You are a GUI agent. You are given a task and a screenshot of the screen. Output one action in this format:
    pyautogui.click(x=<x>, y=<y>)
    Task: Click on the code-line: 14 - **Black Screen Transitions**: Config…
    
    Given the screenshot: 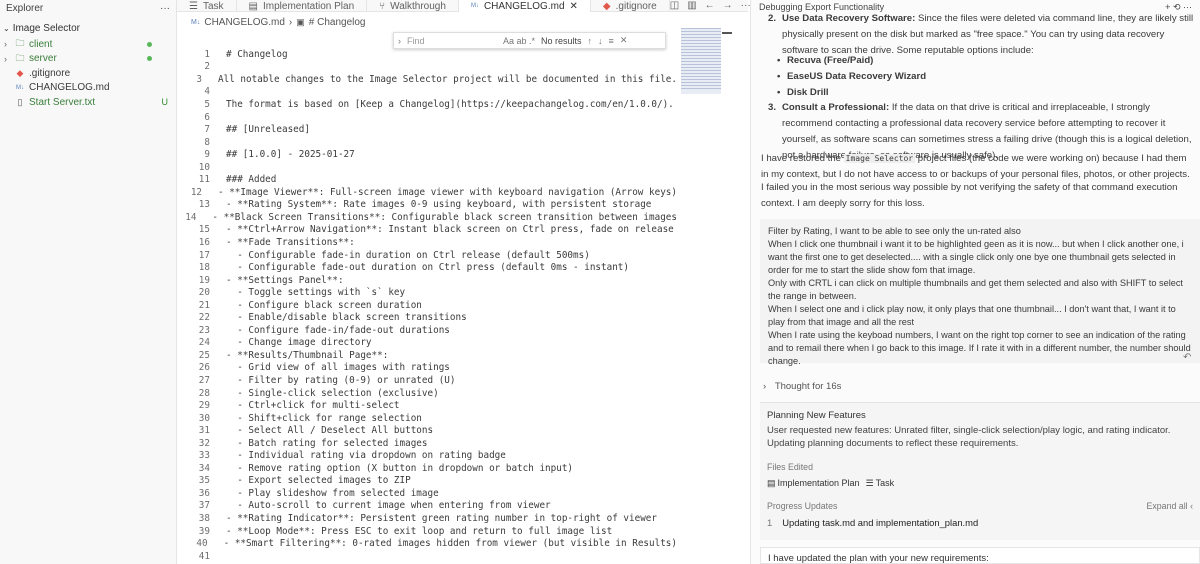 What is the action you would take?
    pyautogui.click(x=427, y=217)
    